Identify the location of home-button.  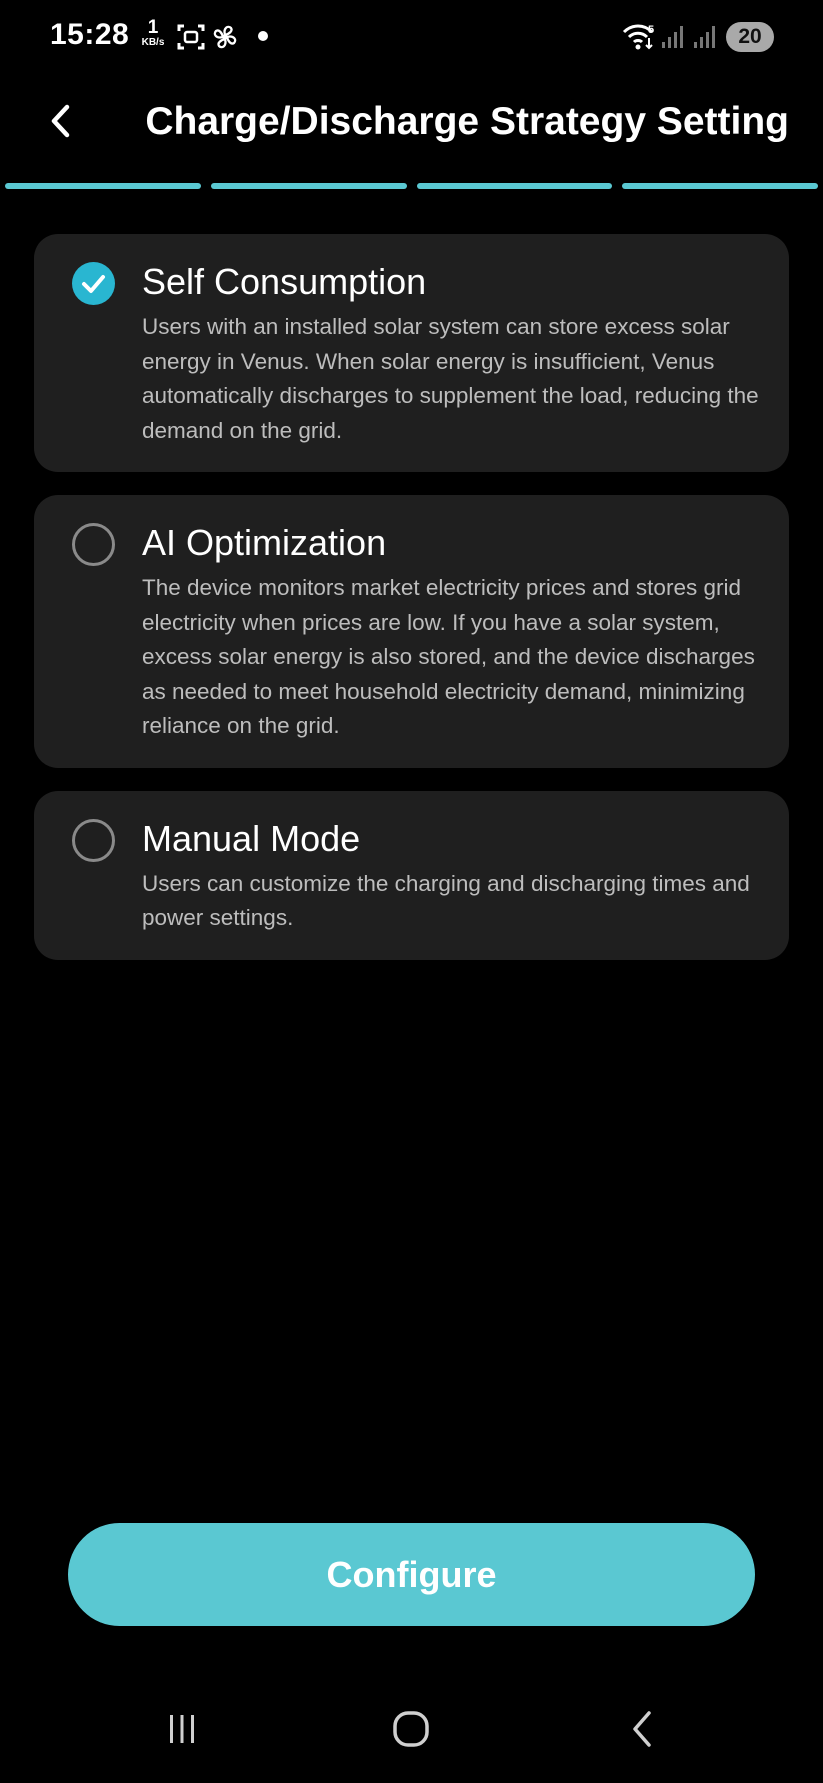
(411, 1731).